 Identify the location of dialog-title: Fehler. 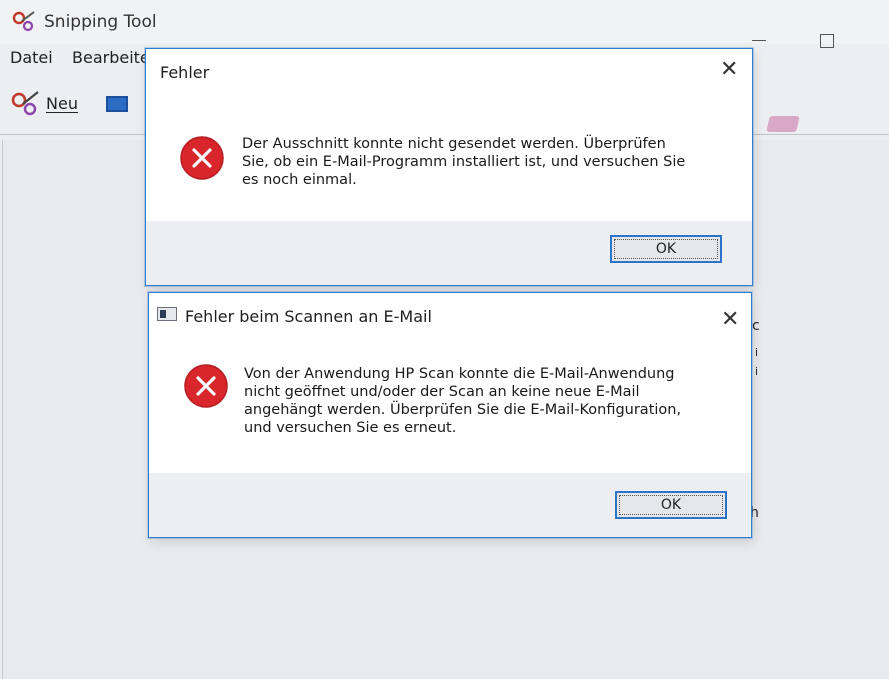
(185, 72).